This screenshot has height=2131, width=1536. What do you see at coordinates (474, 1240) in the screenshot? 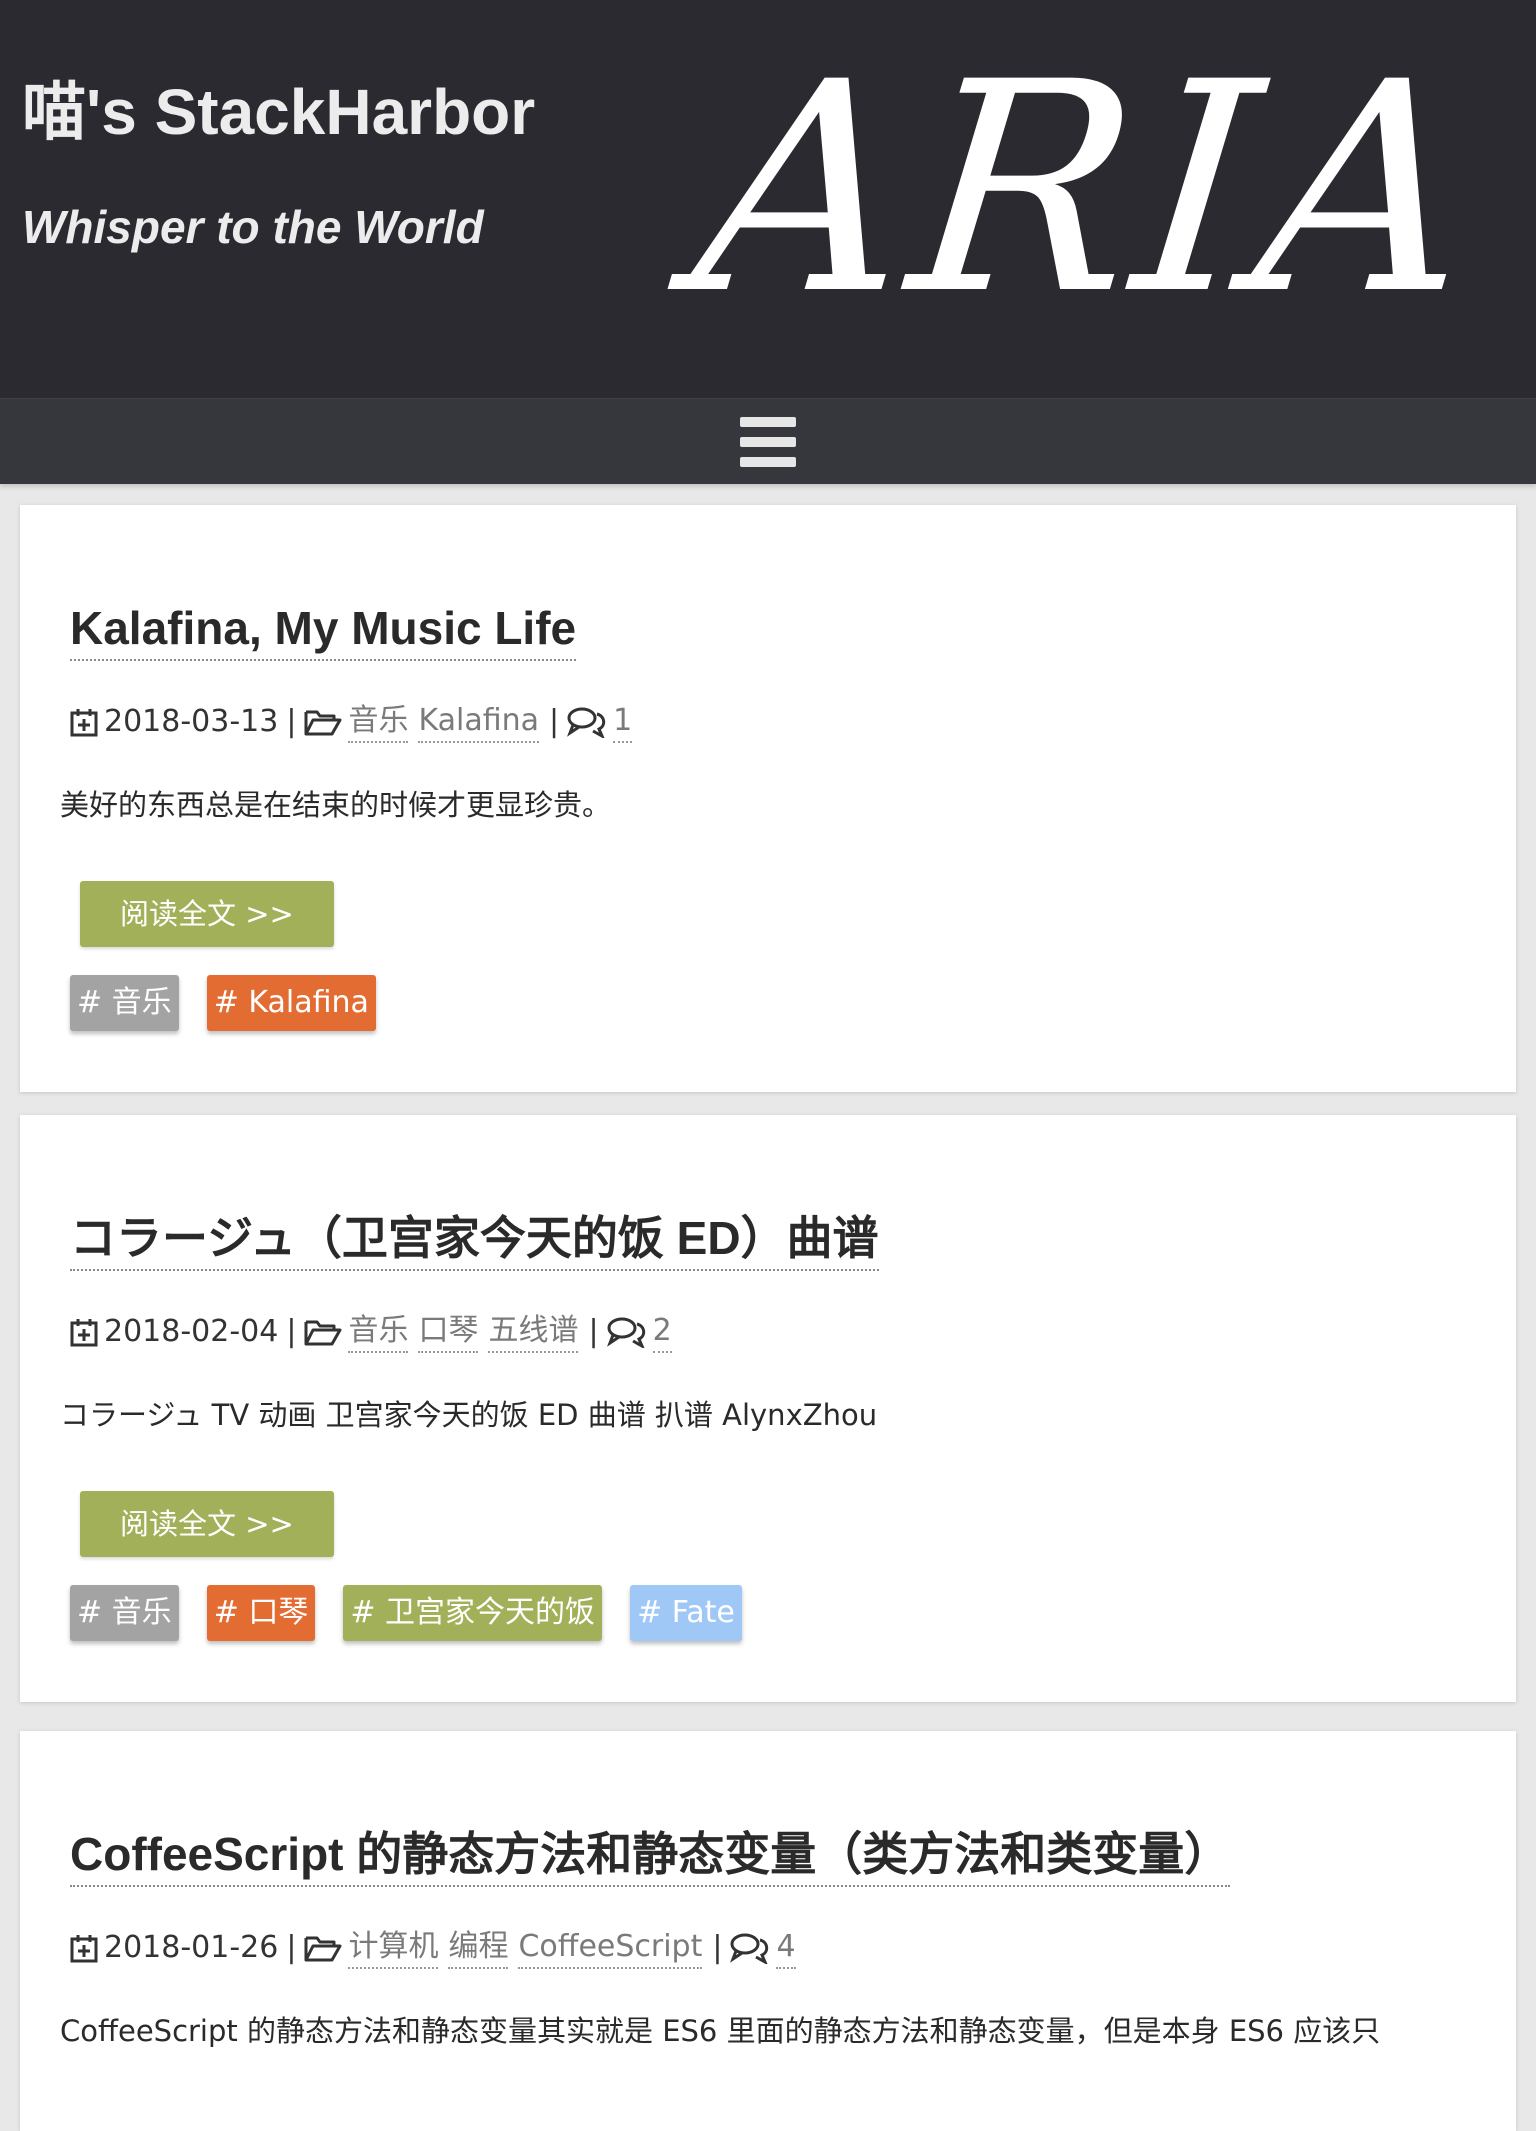
I see `post-title: コラージュ（卫宫家今天的饭 ED）曲谱` at bounding box center [474, 1240].